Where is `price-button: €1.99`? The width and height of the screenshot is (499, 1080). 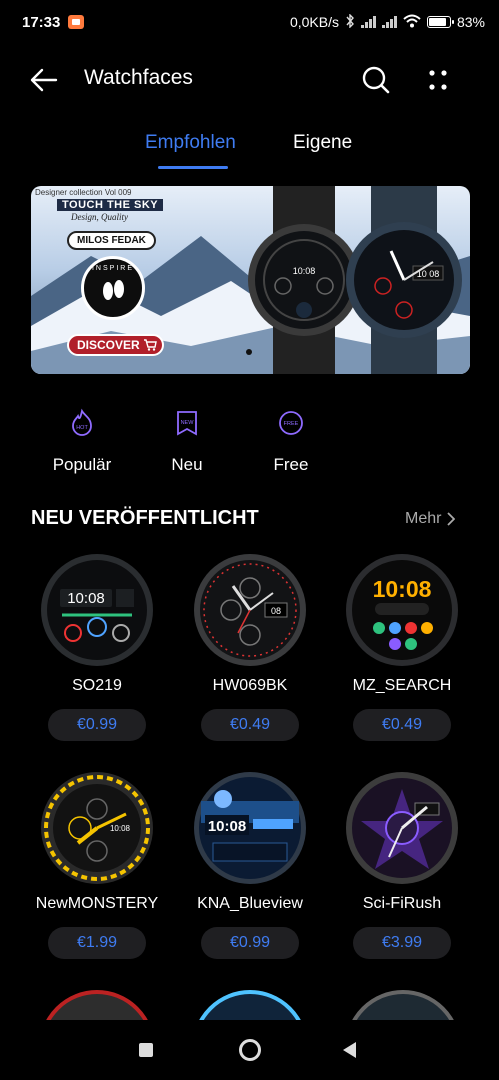 price-button: €1.99 is located at coordinates (97, 943).